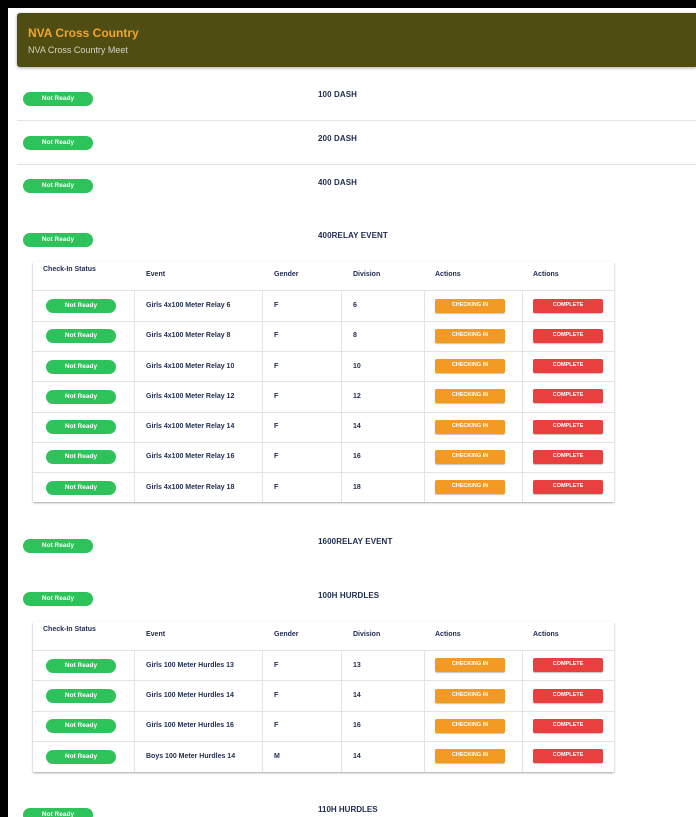 The image size is (696, 817). What do you see at coordinates (357, 396) in the screenshot?
I see `row-division: 12` at bounding box center [357, 396].